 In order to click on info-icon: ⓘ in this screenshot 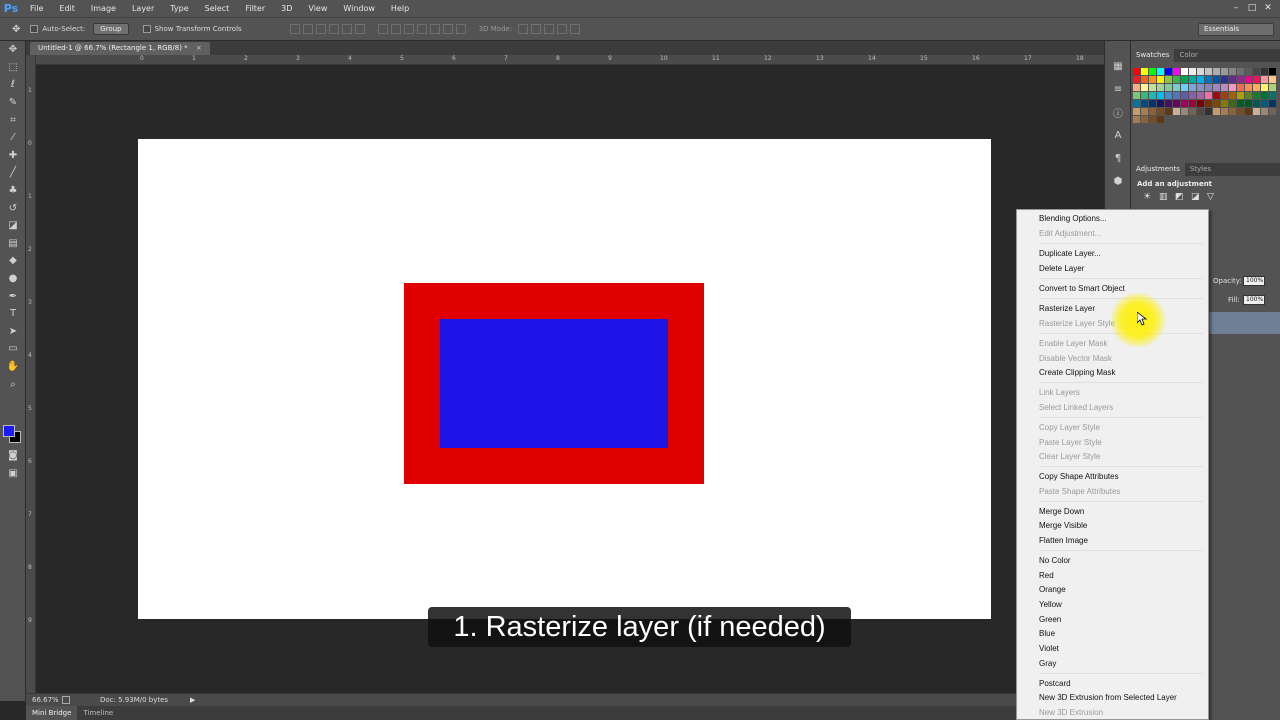, I will do `click(1118, 112)`.